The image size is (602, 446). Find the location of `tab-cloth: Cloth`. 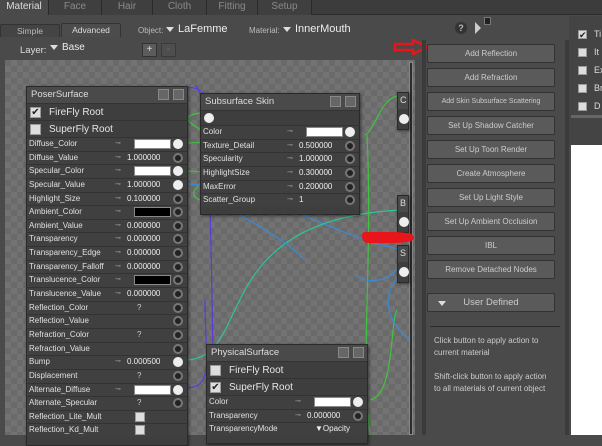

tab-cloth: Cloth is located at coordinates (180, 7).